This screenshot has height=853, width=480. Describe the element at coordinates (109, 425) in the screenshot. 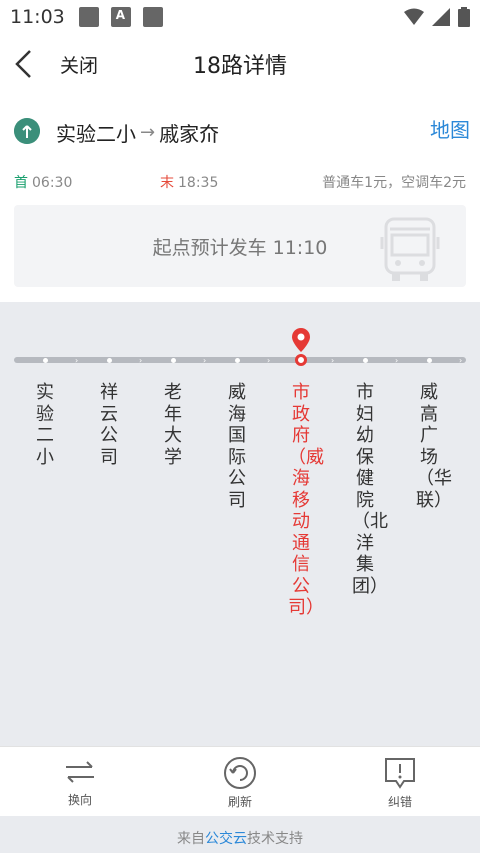

I see `stop-name: 祥云公司` at that location.